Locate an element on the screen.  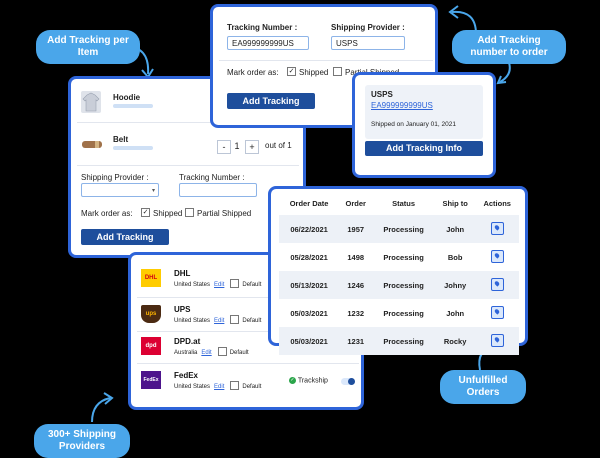
qty-value: 1 is located at coordinates (237, 146).